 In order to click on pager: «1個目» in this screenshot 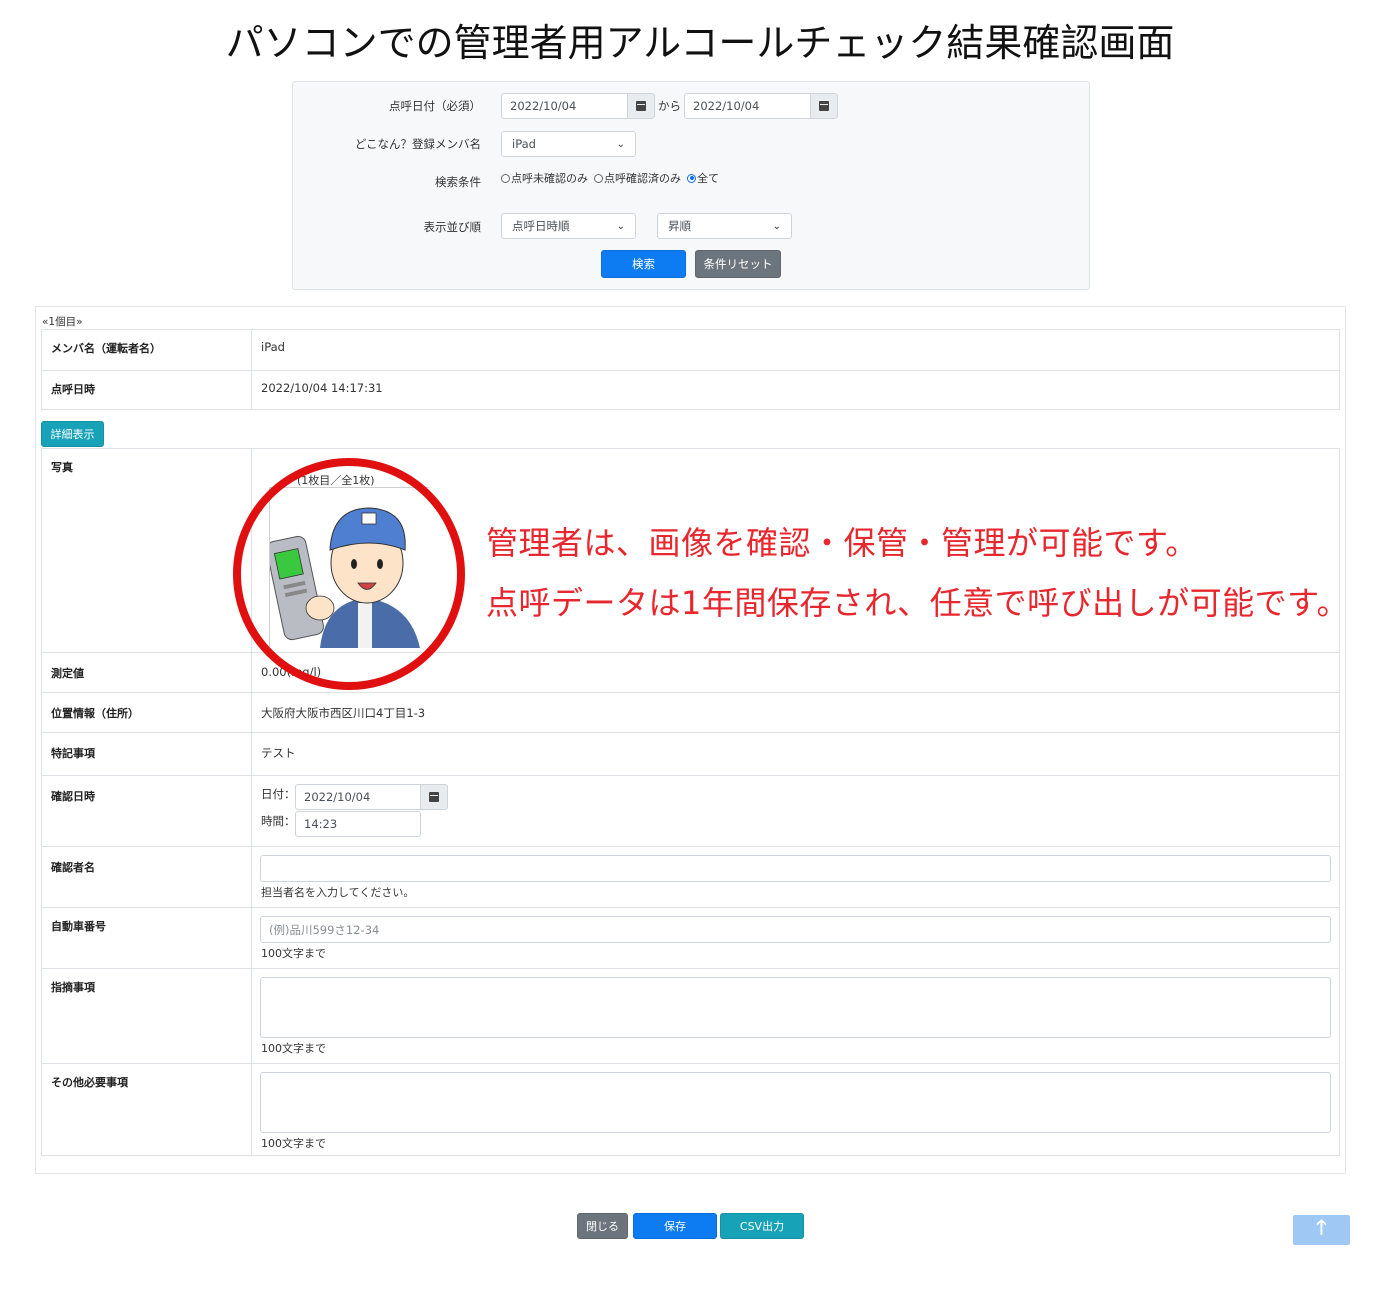, I will do `click(62, 321)`.